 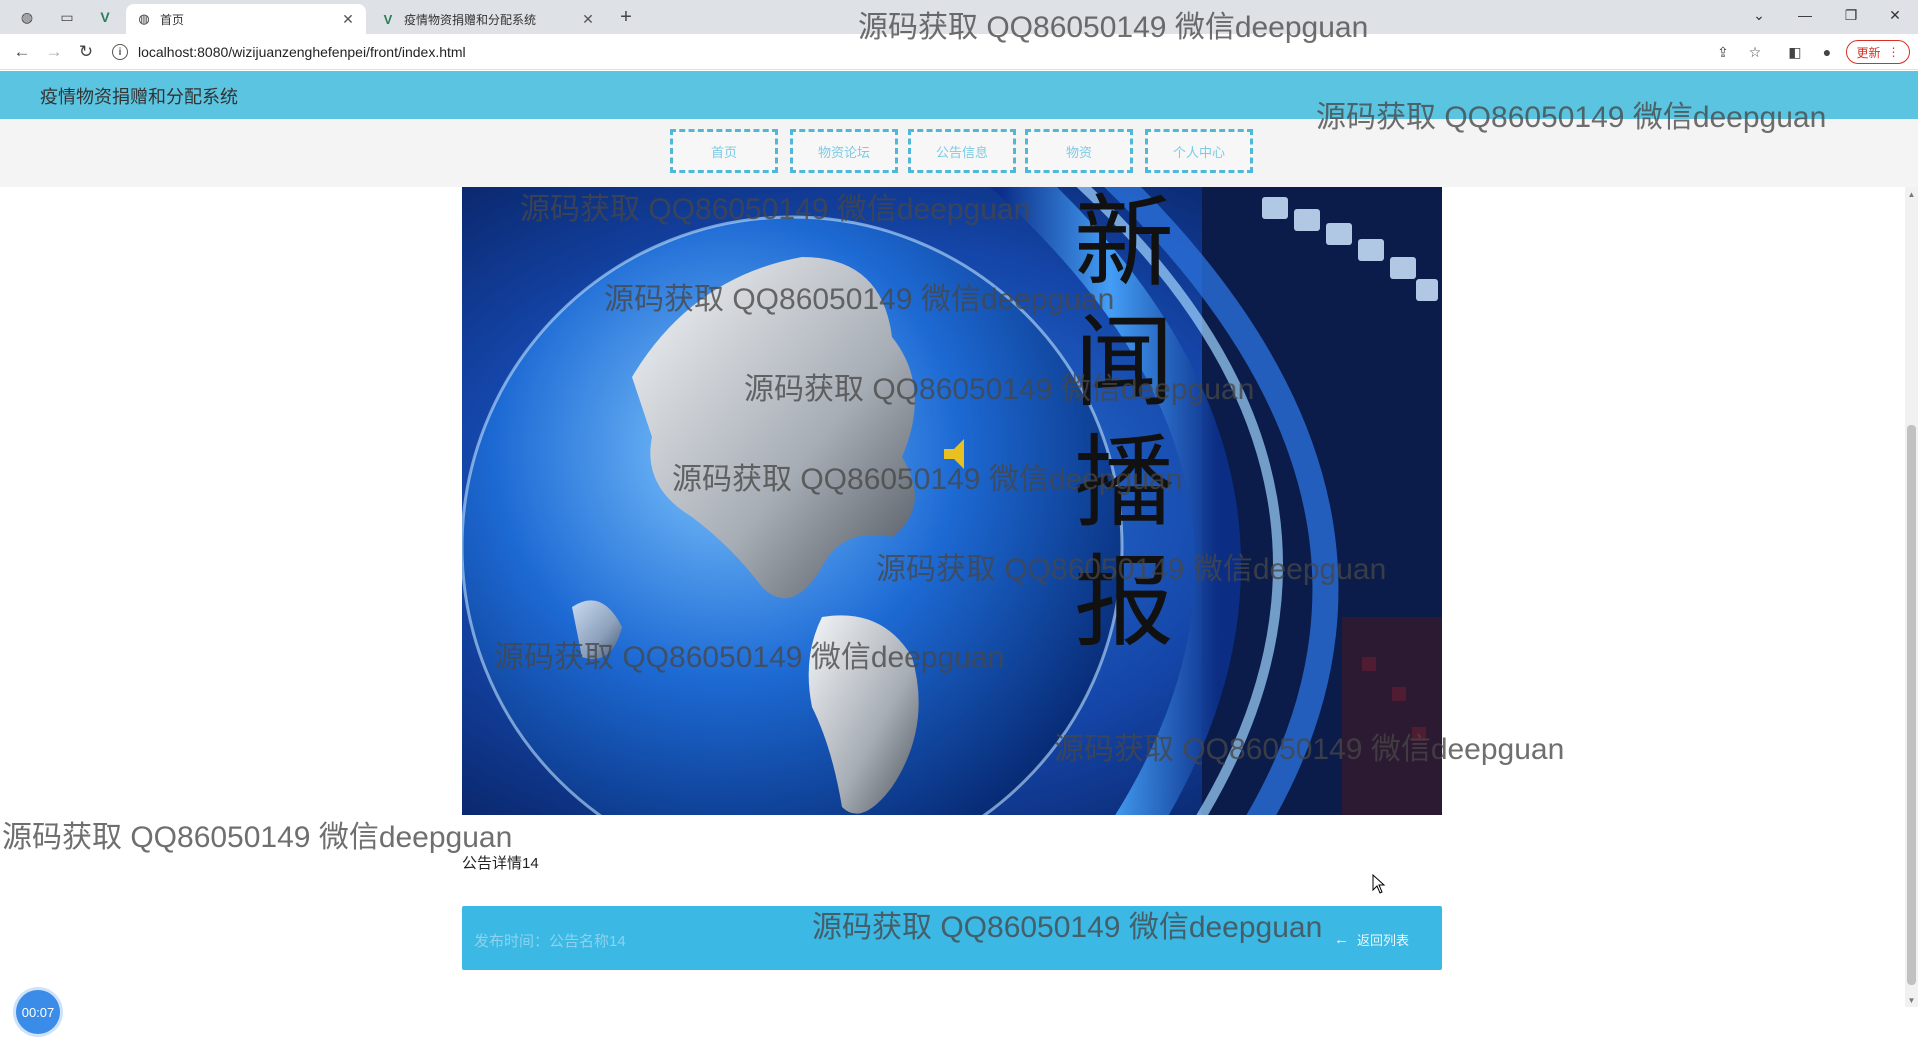 I want to click on nav-item-home: 首页, so click(x=724, y=151).